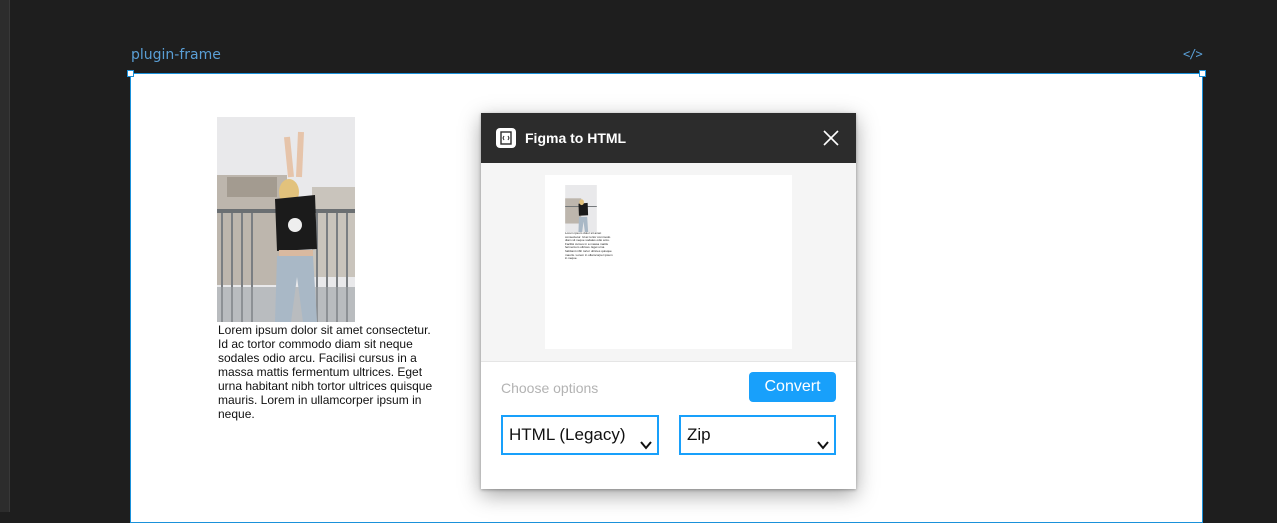 The height and width of the screenshot is (523, 1277). What do you see at coordinates (757, 435) in the screenshot?
I see `export-select: Zip` at bounding box center [757, 435].